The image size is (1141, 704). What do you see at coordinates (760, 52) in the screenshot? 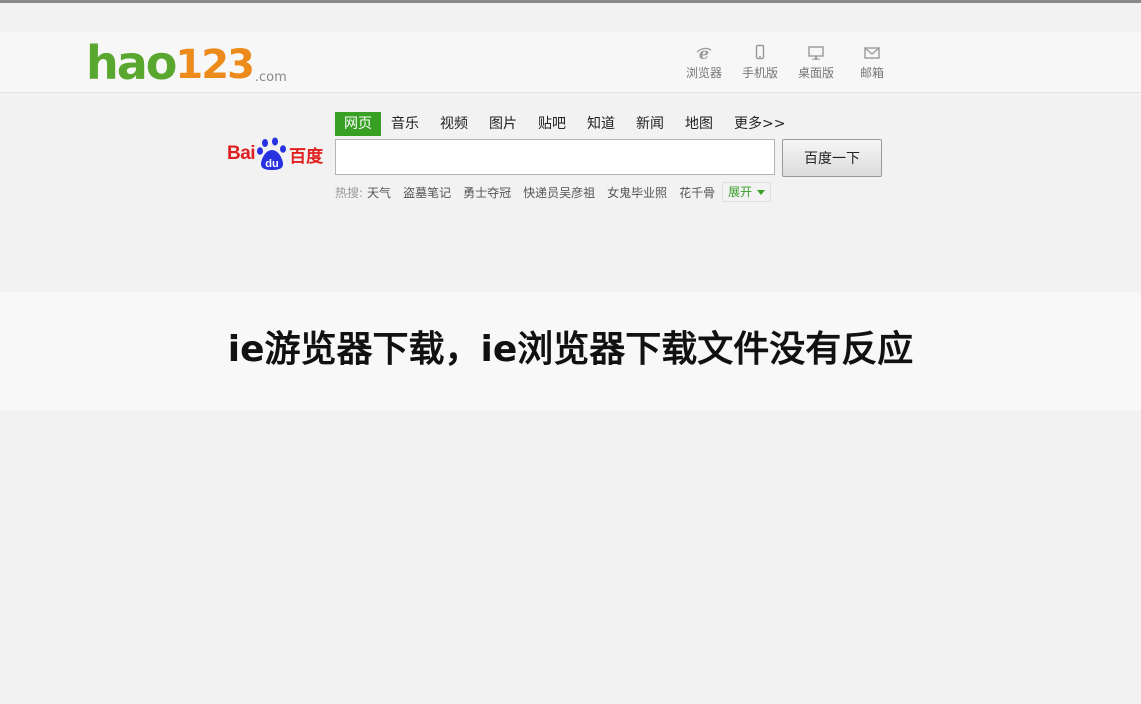
I see `phone-icon` at bounding box center [760, 52].